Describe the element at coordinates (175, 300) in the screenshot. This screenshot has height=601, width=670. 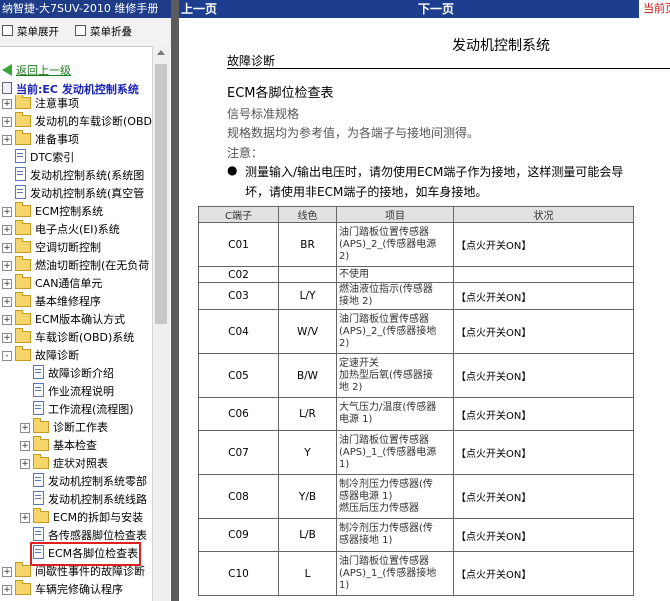
I see `pane-splitter` at that location.